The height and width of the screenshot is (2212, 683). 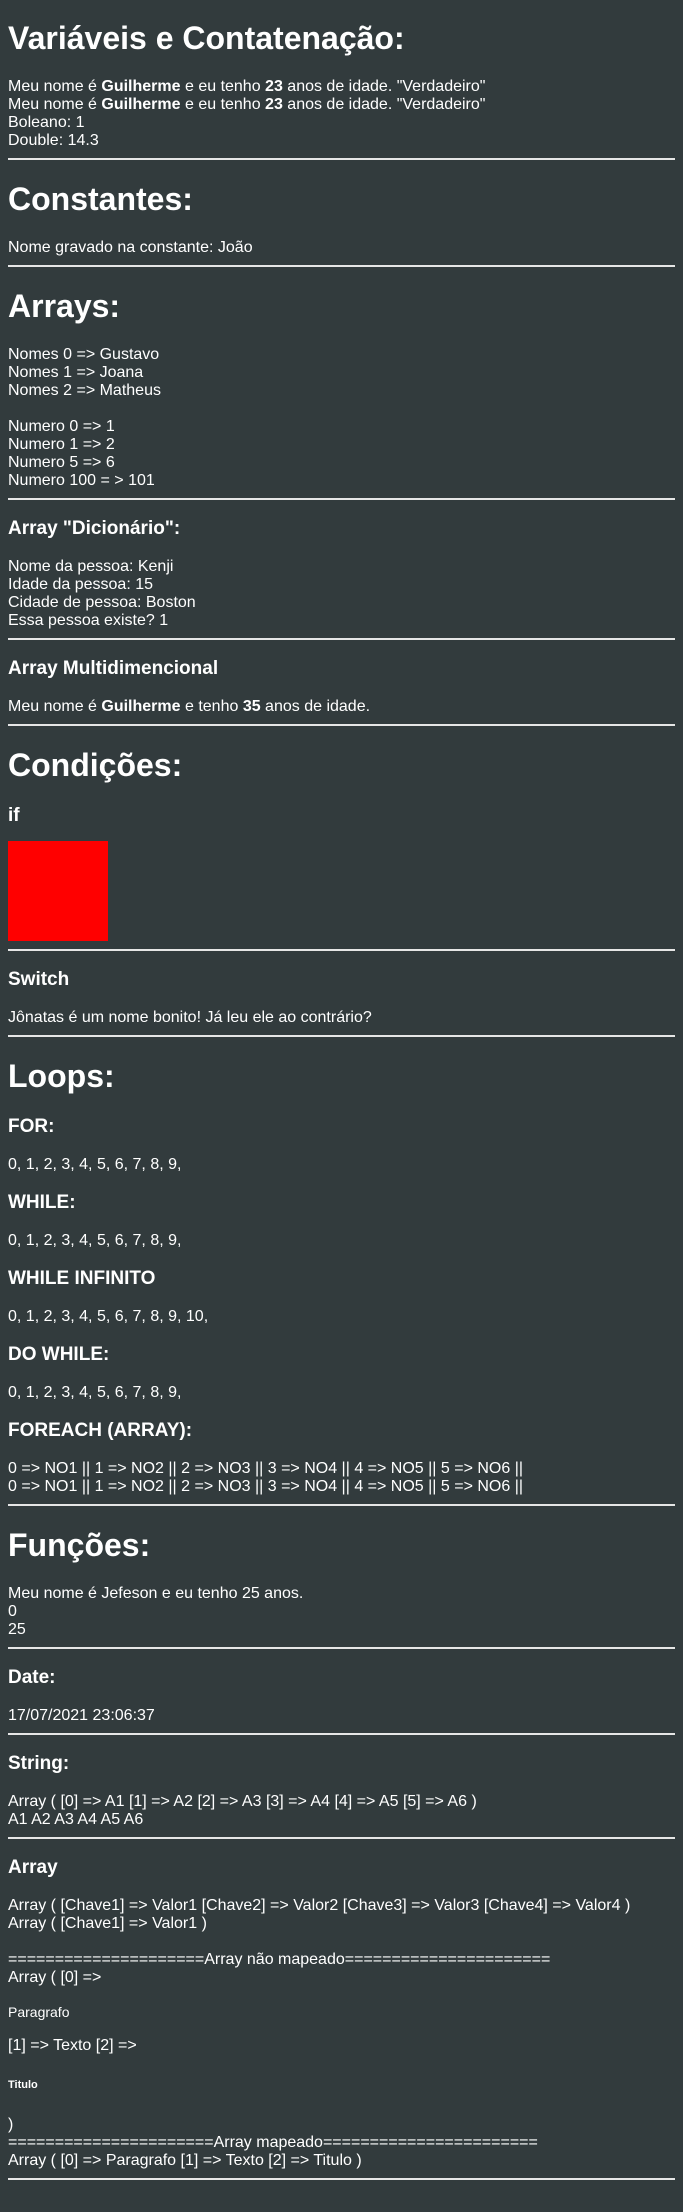 I want to click on text: e tenho, so click(x=211, y=706).